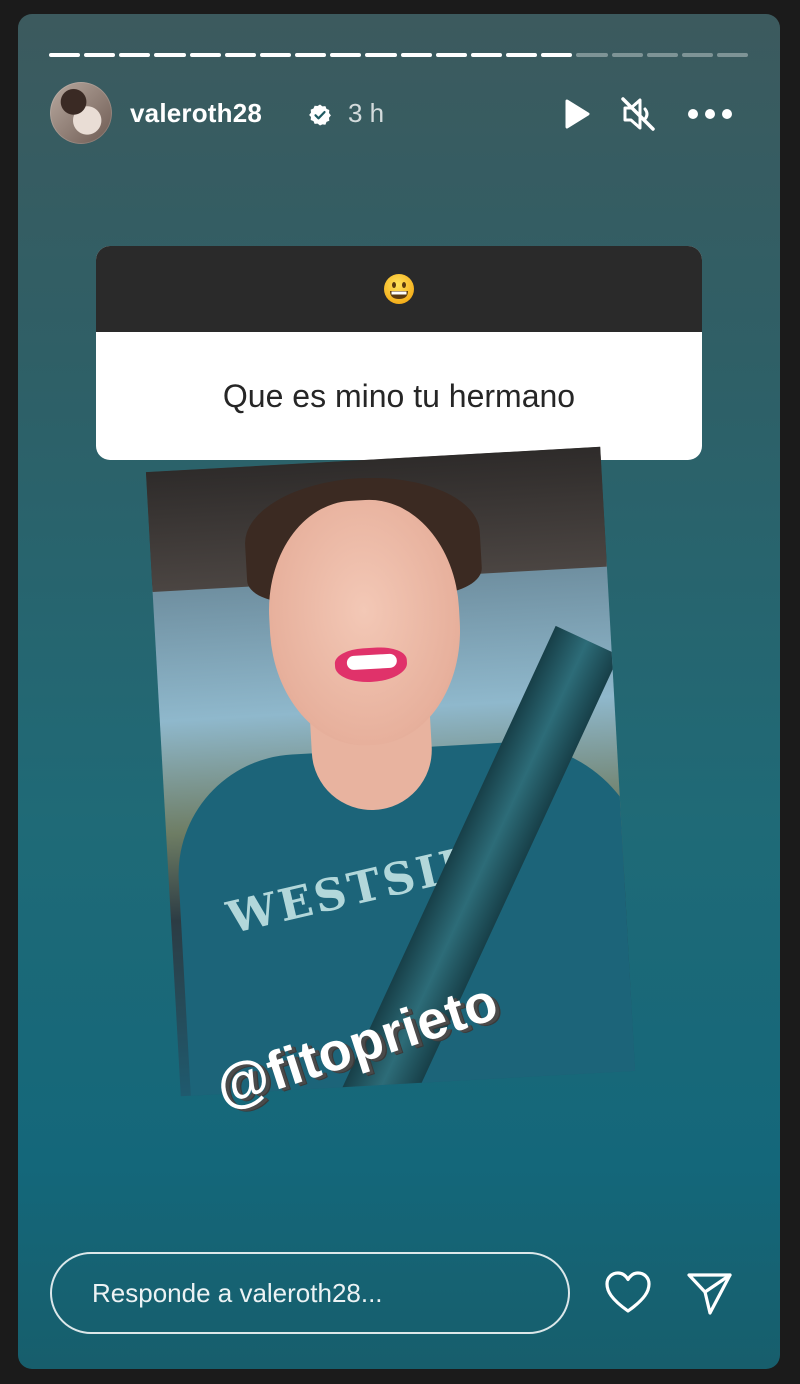 The height and width of the screenshot is (1384, 800). Describe the element at coordinates (399, 55) in the screenshot. I see `story-progress-bar` at that location.